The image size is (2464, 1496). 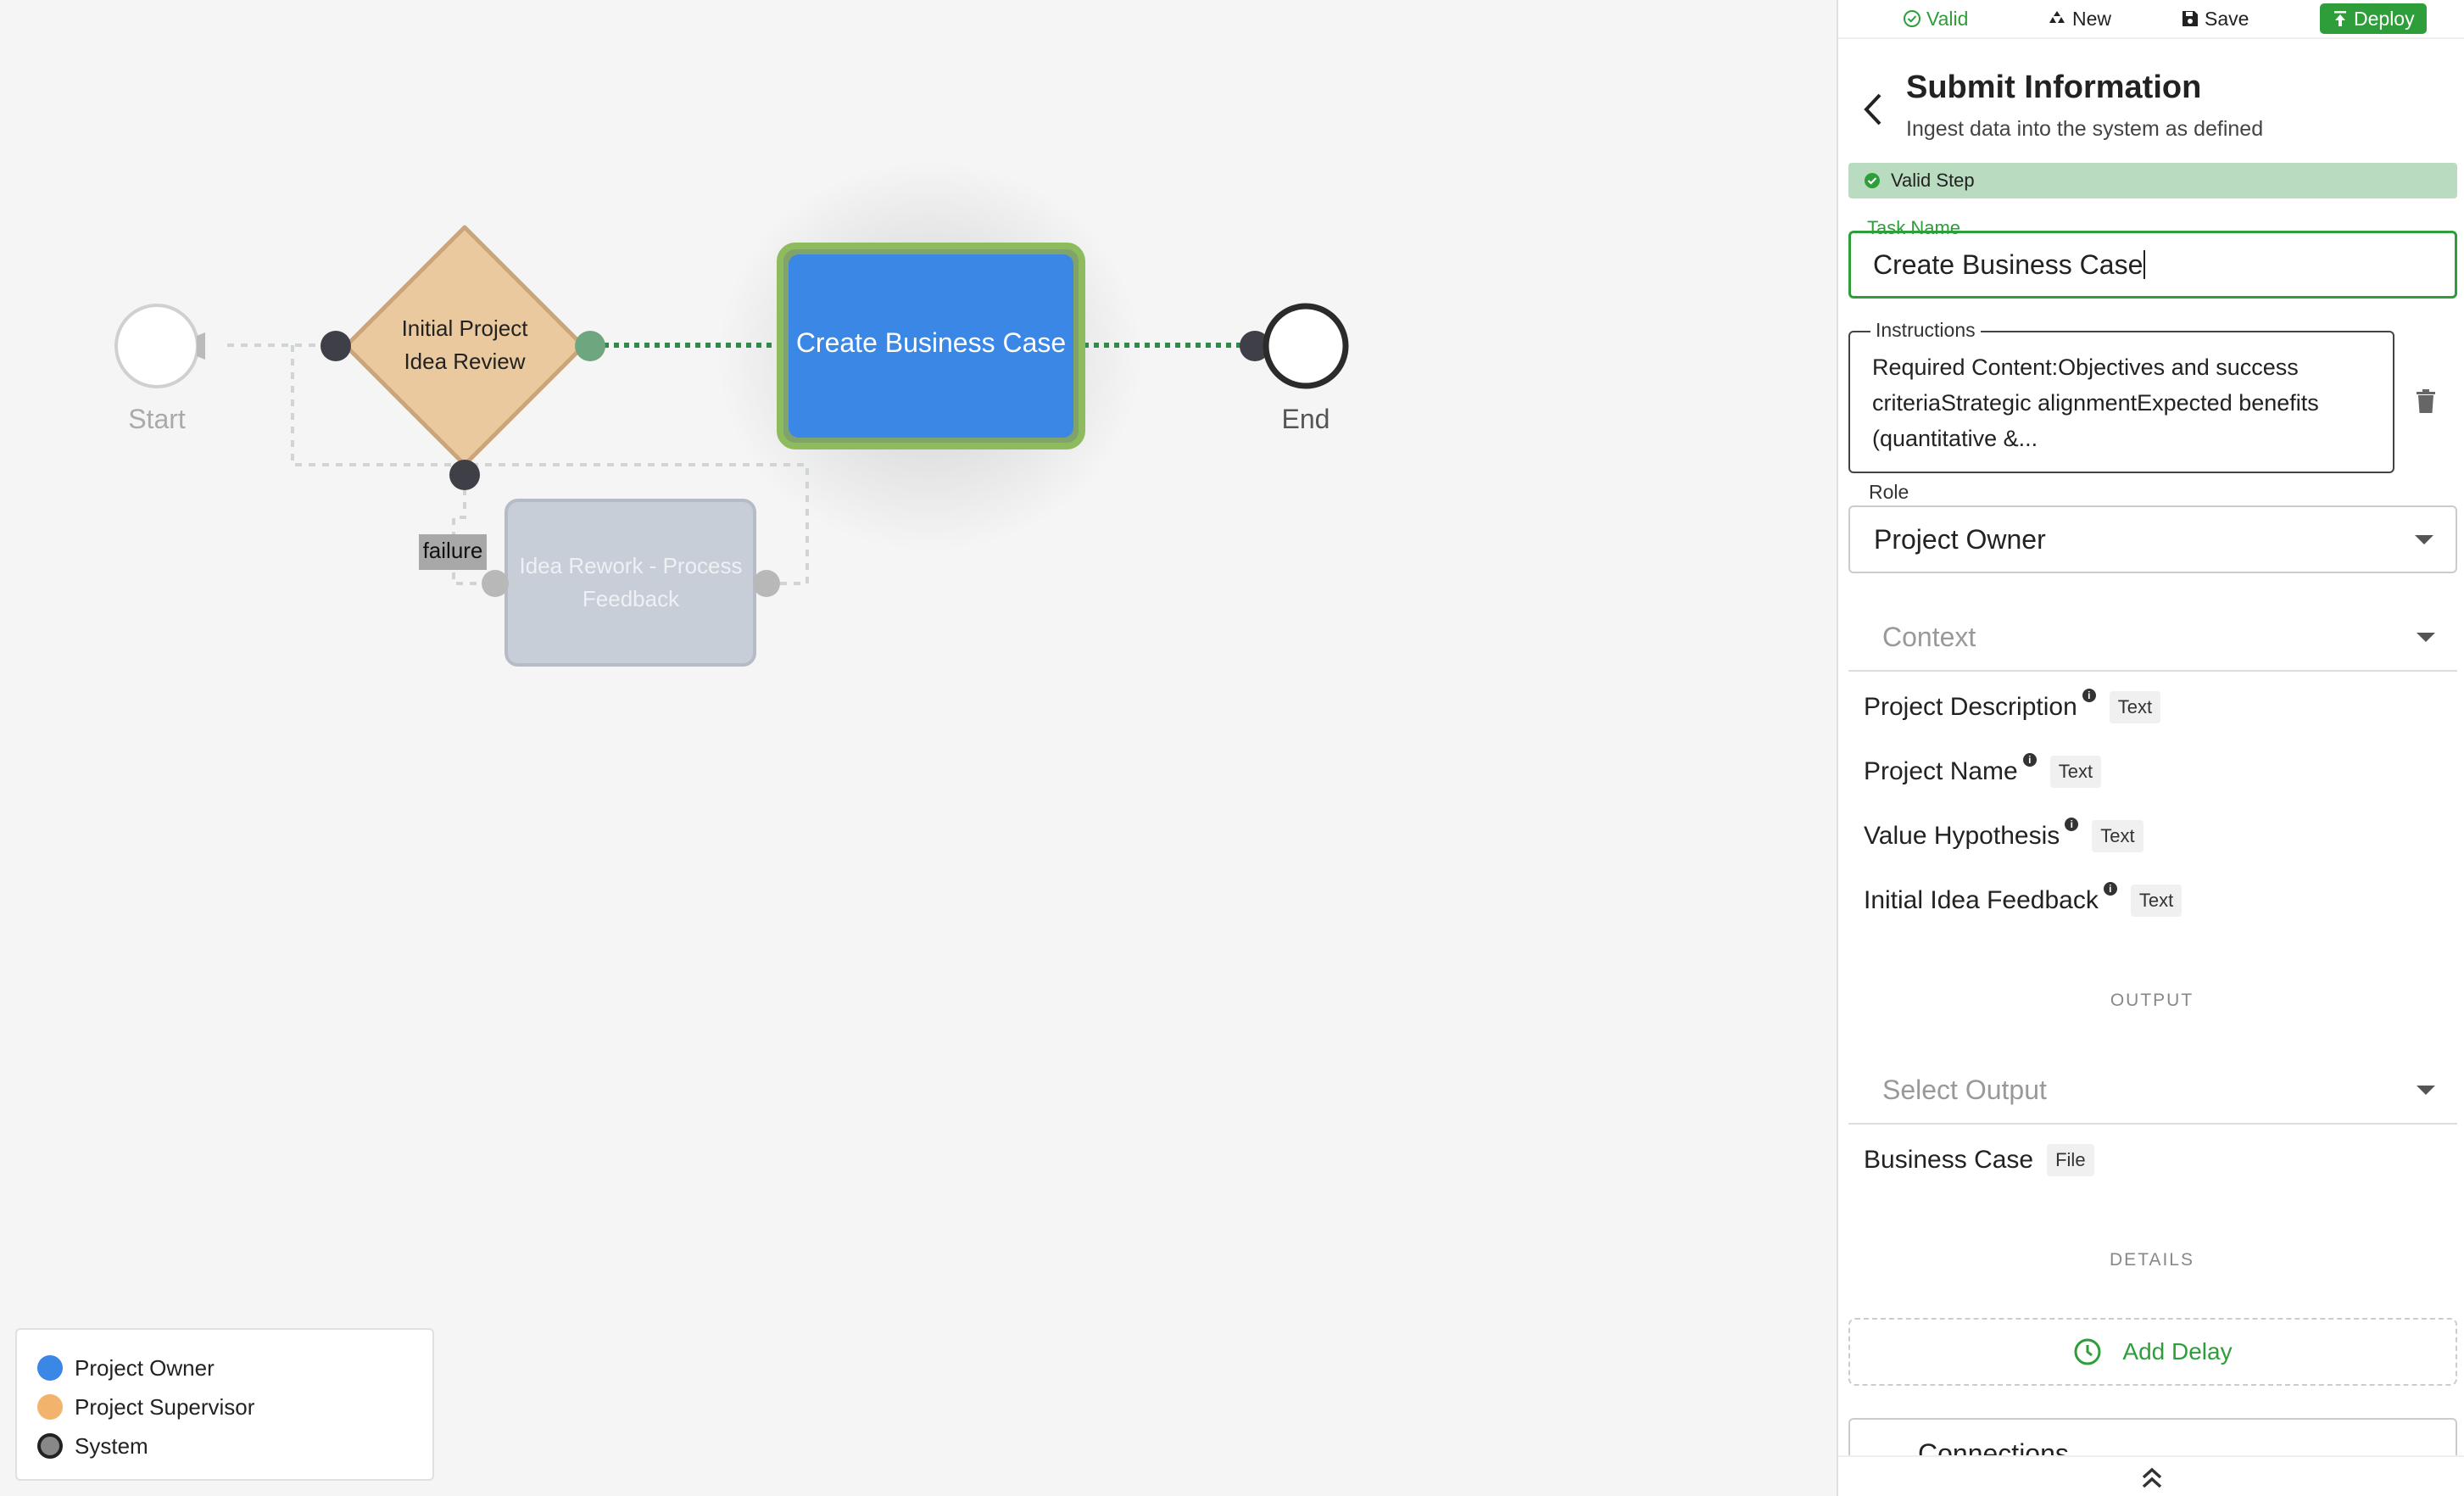 What do you see at coordinates (1981, 900) in the screenshot?
I see `context-item-name: Initial Idea Feedback` at bounding box center [1981, 900].